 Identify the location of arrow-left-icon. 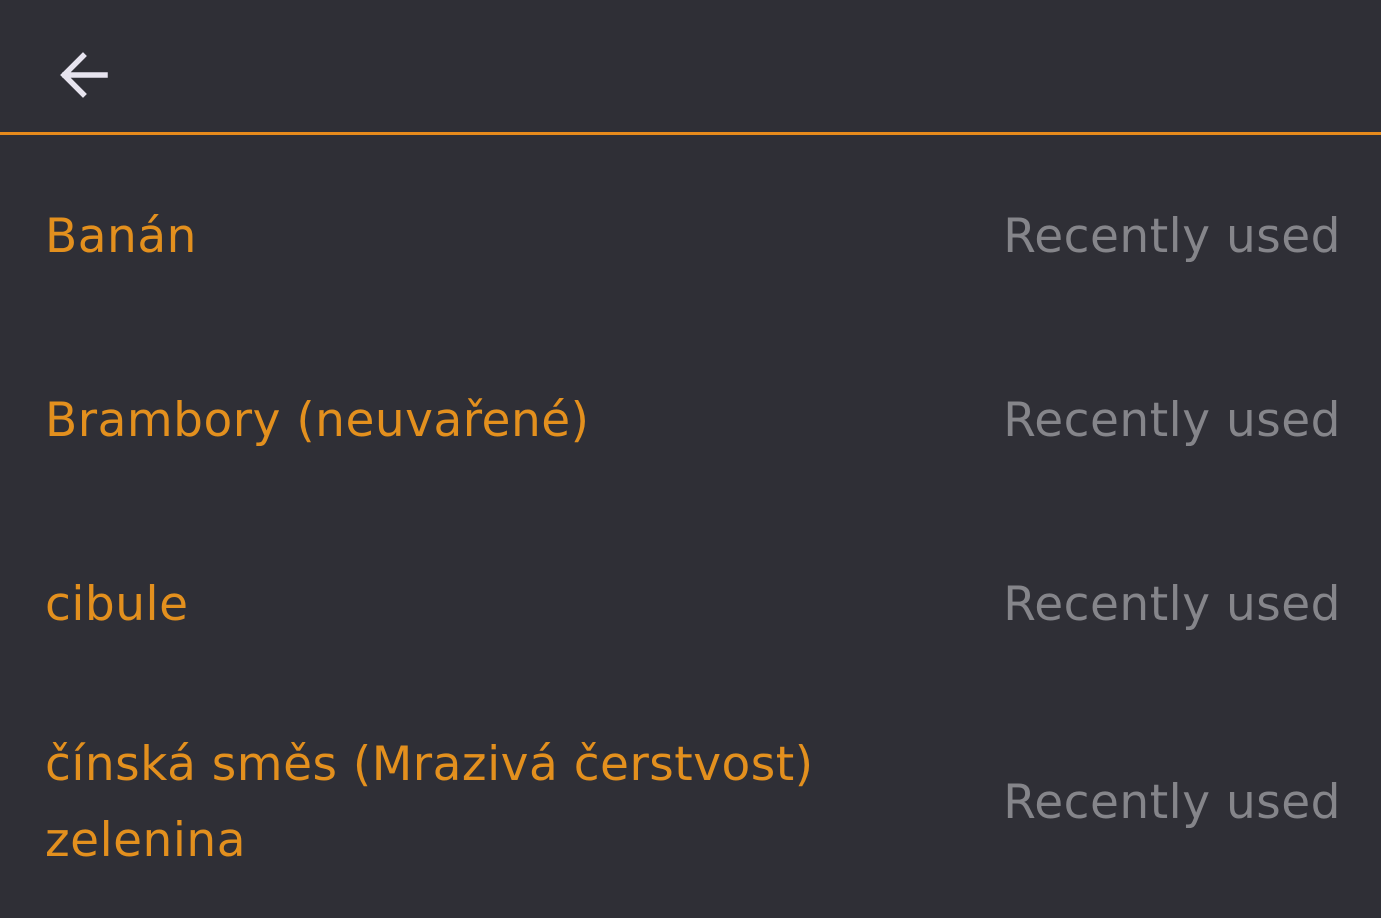
(84, 75).